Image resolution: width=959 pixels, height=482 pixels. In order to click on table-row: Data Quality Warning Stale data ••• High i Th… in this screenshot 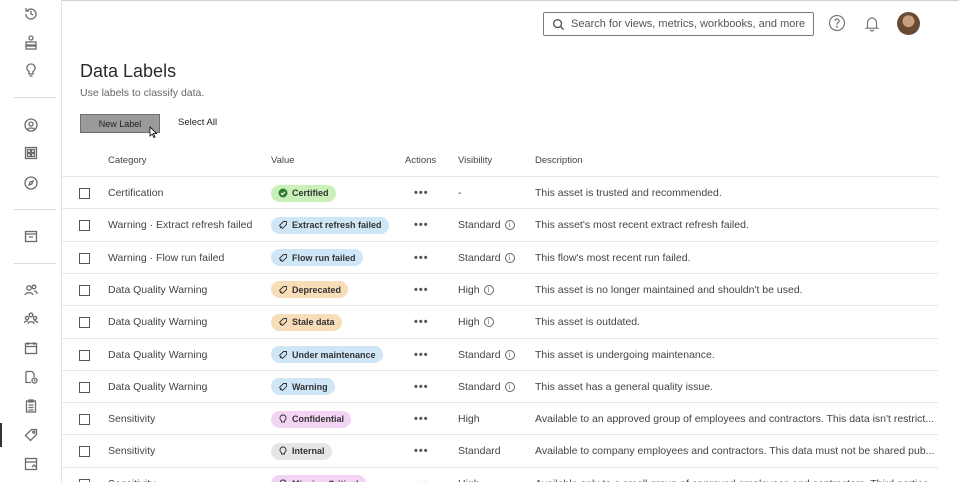, I will do `click(500, 321)`.